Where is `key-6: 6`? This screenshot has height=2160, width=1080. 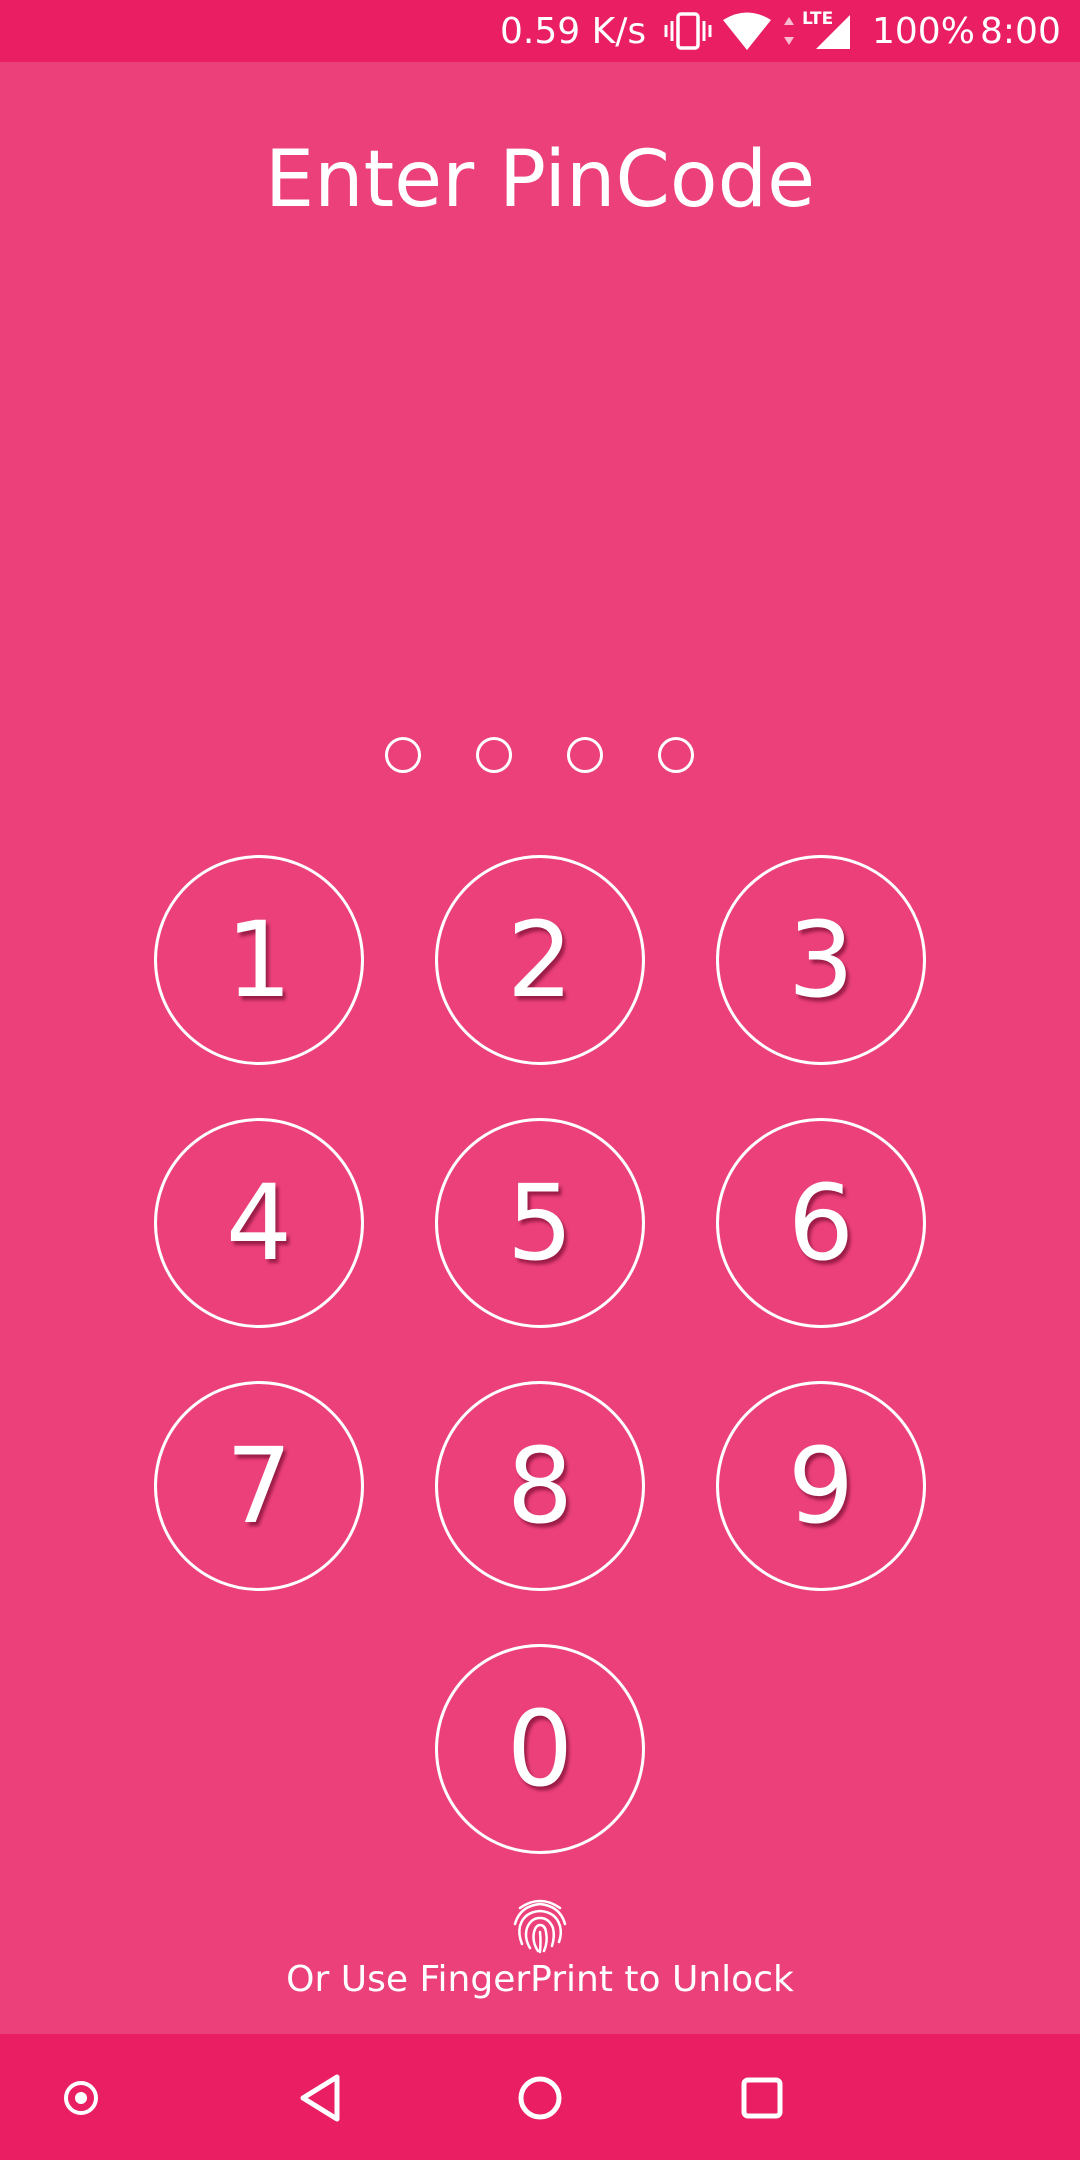
key-6: 6 is located at coordinates (821, 1223).